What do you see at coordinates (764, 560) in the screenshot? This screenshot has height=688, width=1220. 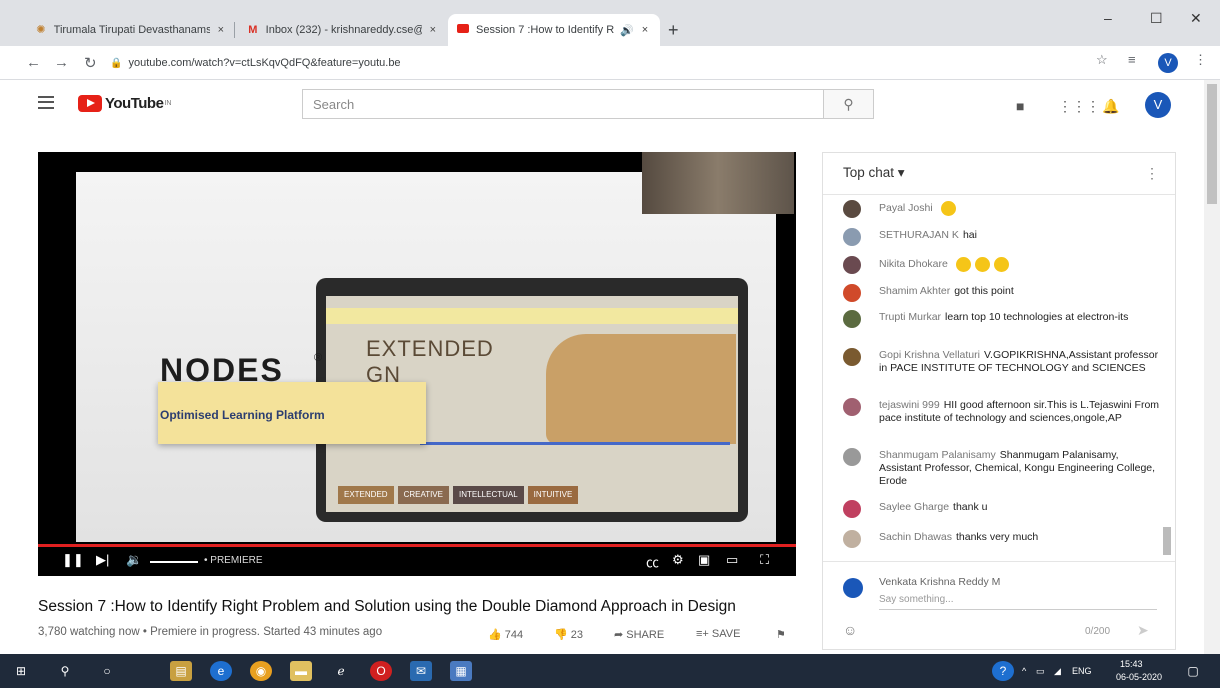 I see `fullscreen-icon: ⛶` at bounding box center [764, 560].